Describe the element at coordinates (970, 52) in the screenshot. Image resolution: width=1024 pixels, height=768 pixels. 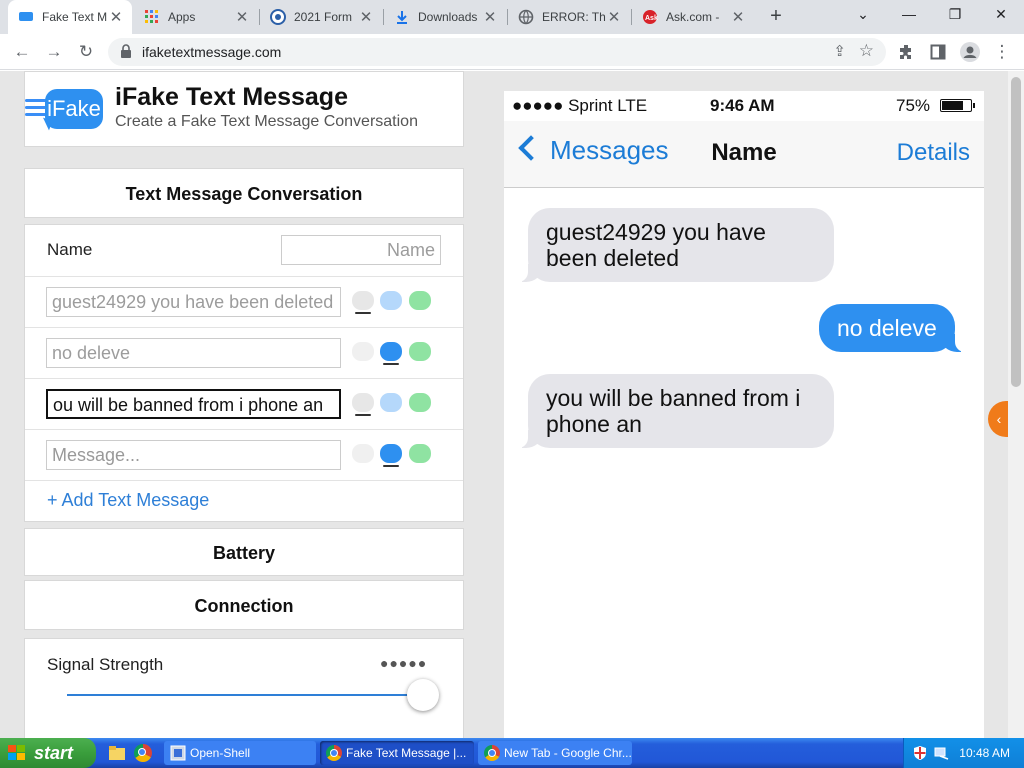
I see `profile-avatar-icon` at that location.